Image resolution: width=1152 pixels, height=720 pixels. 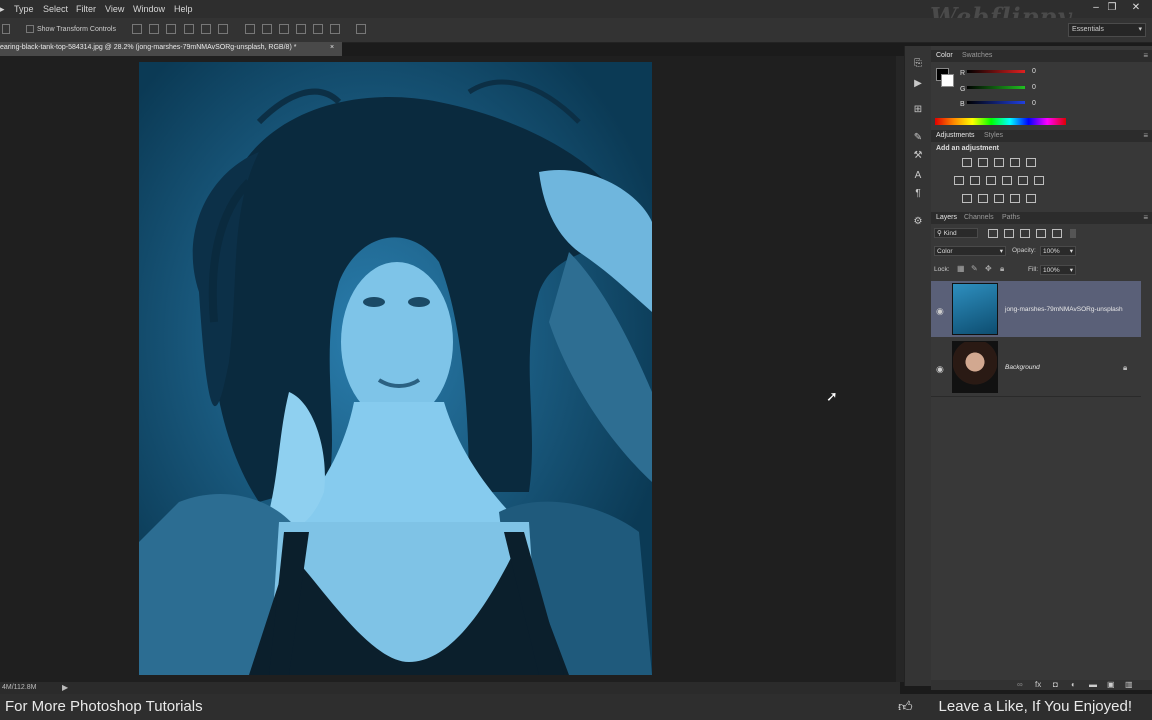 What do you see at coordinates (967, 162) in the screenshot?
I see `brightness-contrast-icon` at bounding box center [967, 162].